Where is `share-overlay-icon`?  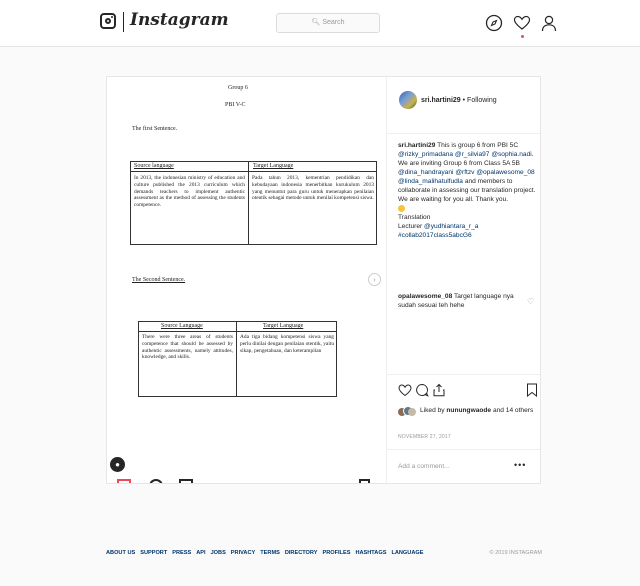
share-overlay-icon is located at coordinates (186, 481).